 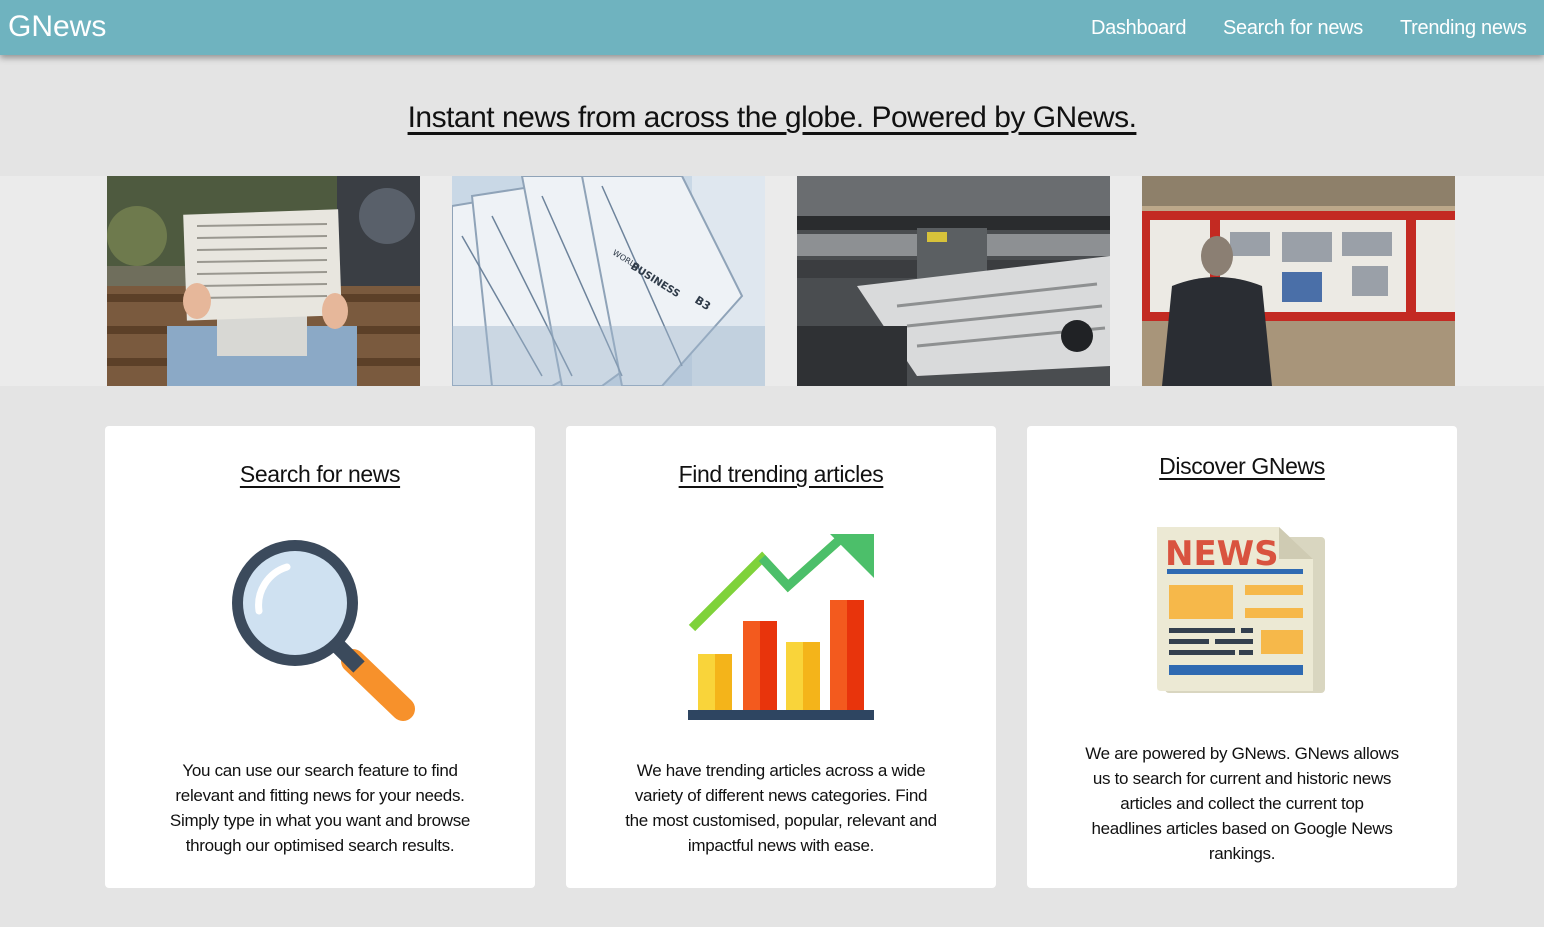 I want to click on magnifying-glass-icon, so click(x=320, y=628).